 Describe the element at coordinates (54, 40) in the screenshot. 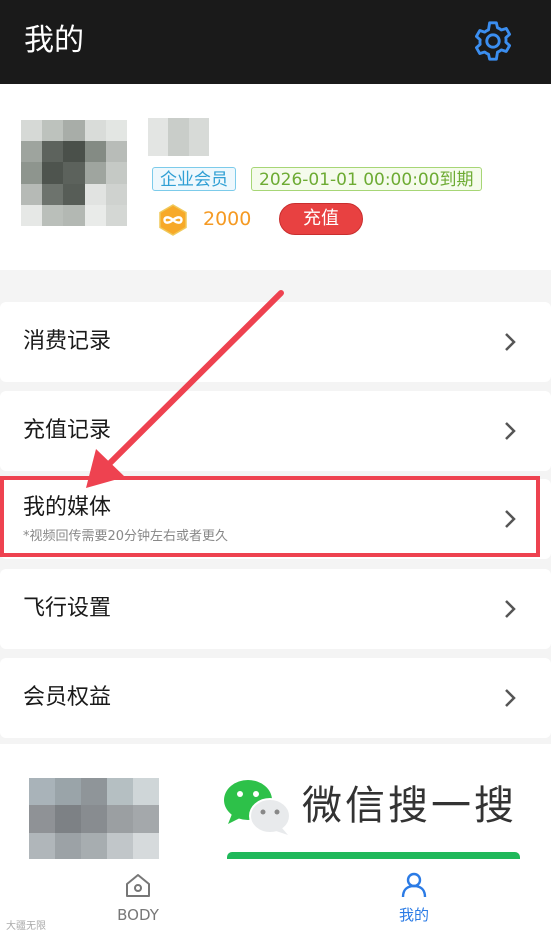

I see `page-title: 我的` at that location.